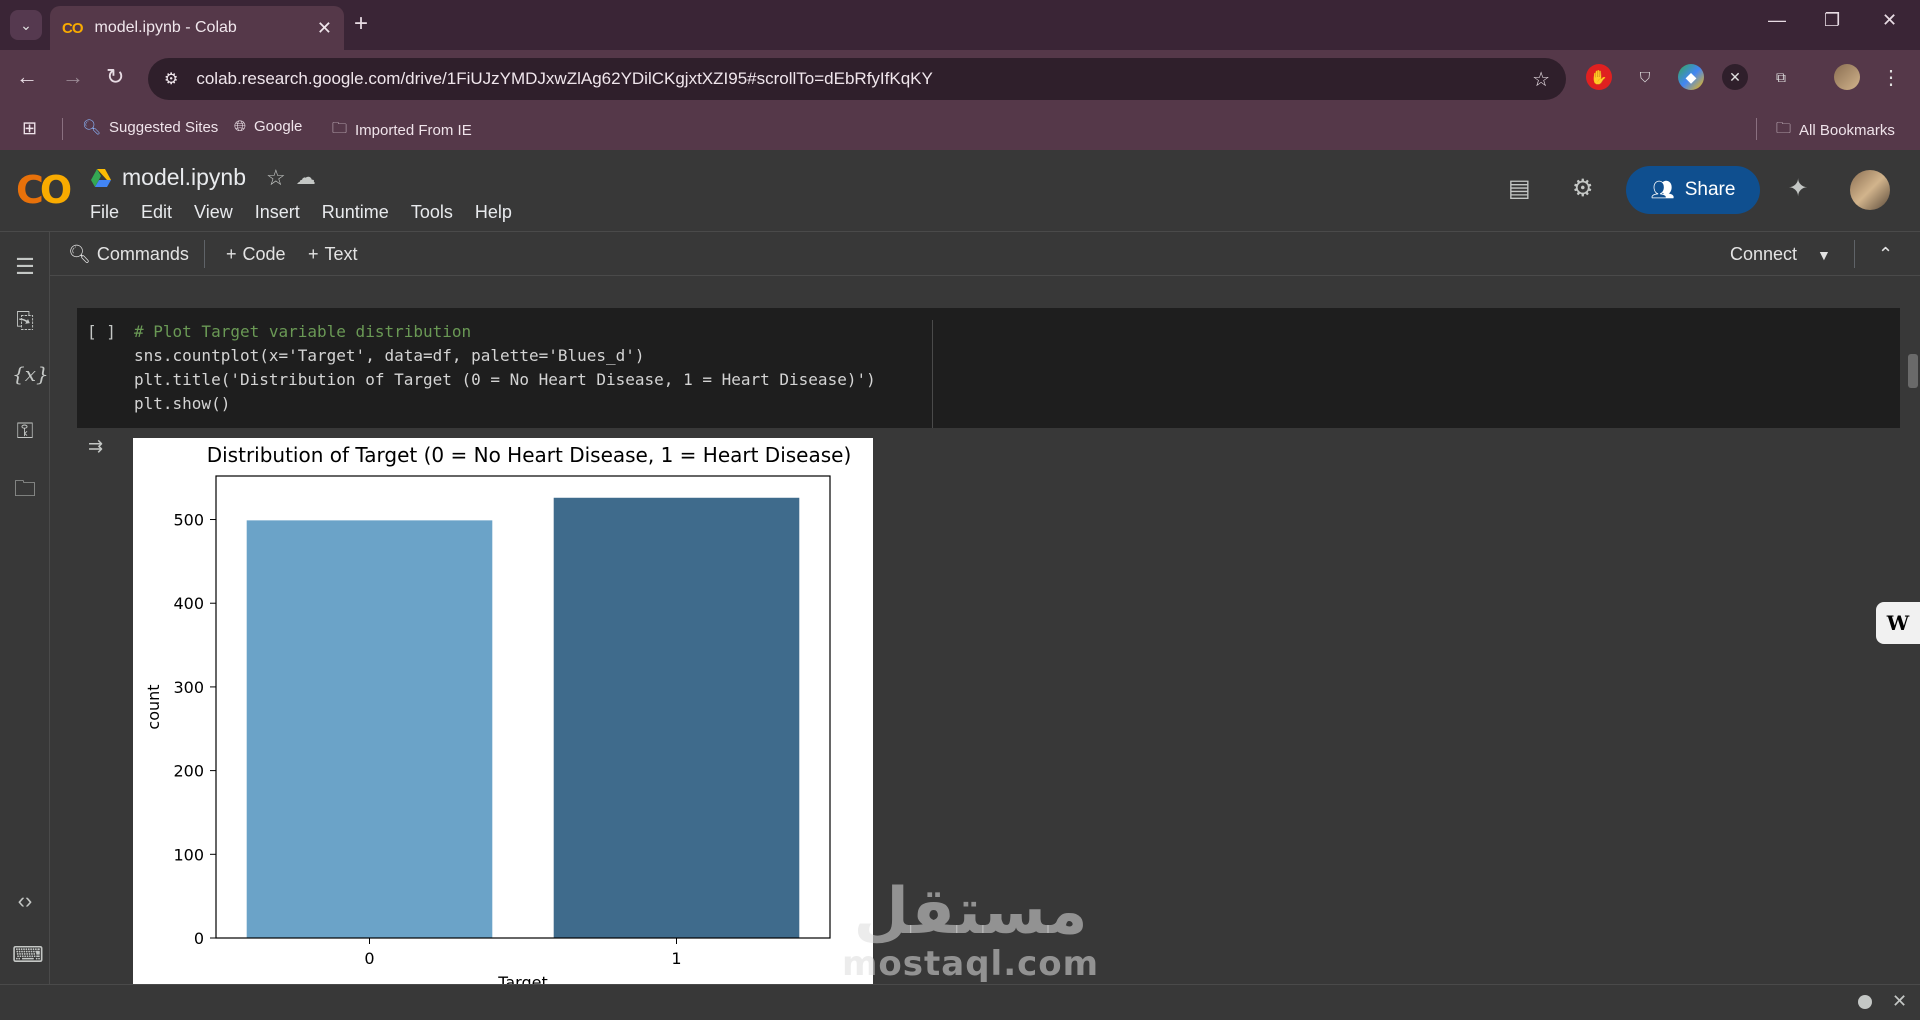 The image size is (1920, 1020). Describe the element at coordinates (1899, 1001) in the screenshot. I see `close-status-icon: ✕` at that location.